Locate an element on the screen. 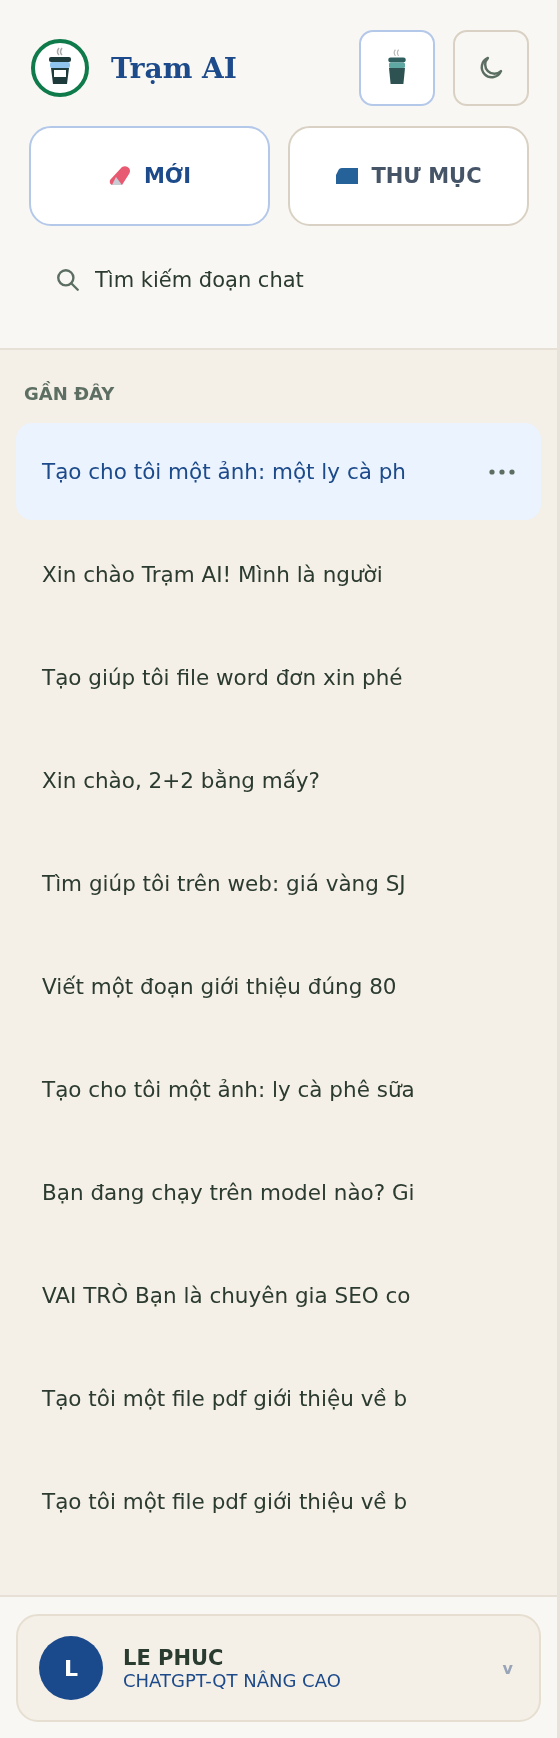  chat-item: Tạo cho tôi một ảnh: ly cà phê sữa is located at coordinates (278, 1089).